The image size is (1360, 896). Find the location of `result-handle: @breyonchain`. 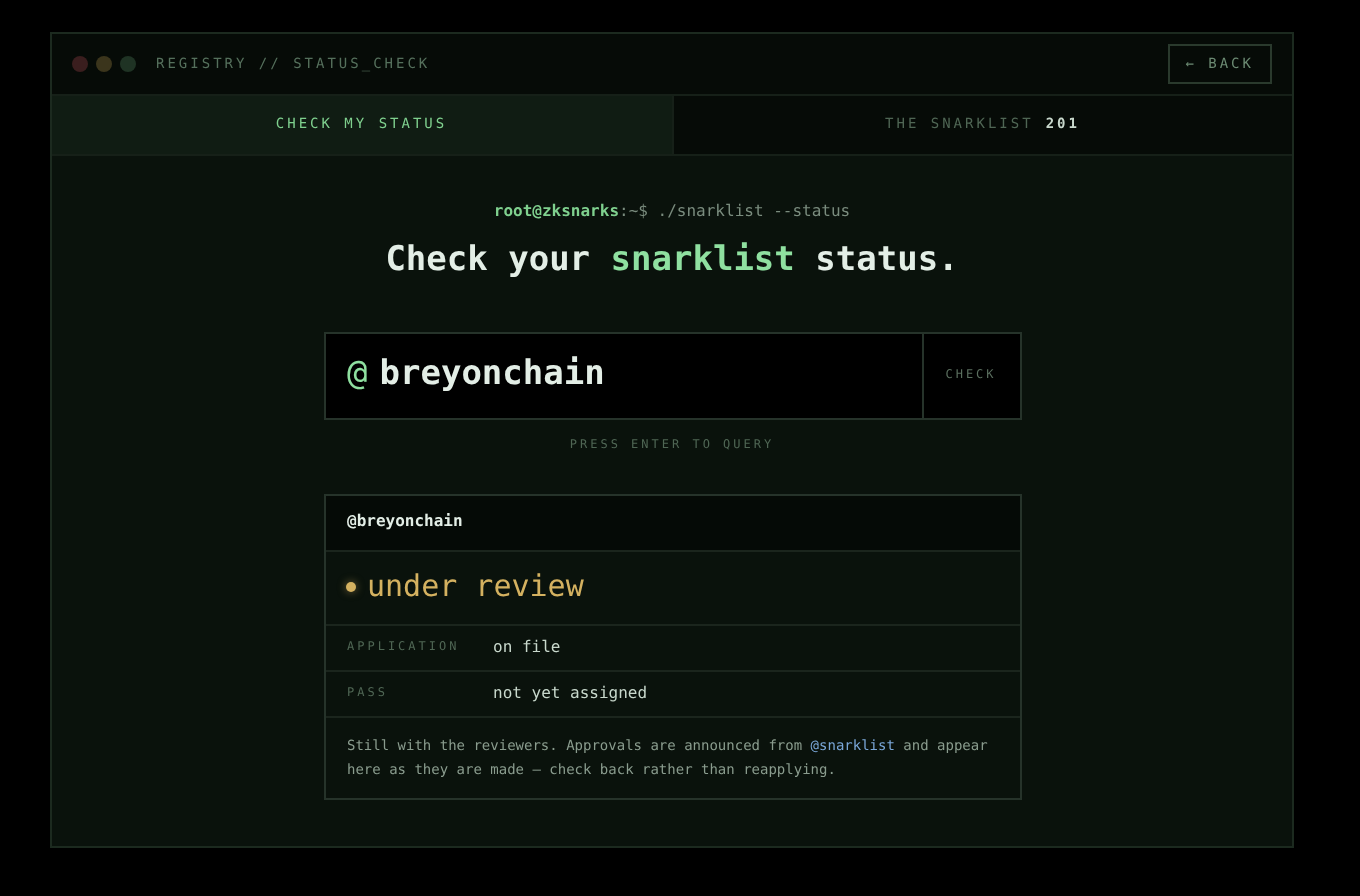

result-handle: @breyonchain is located at coordinates (672, 523).